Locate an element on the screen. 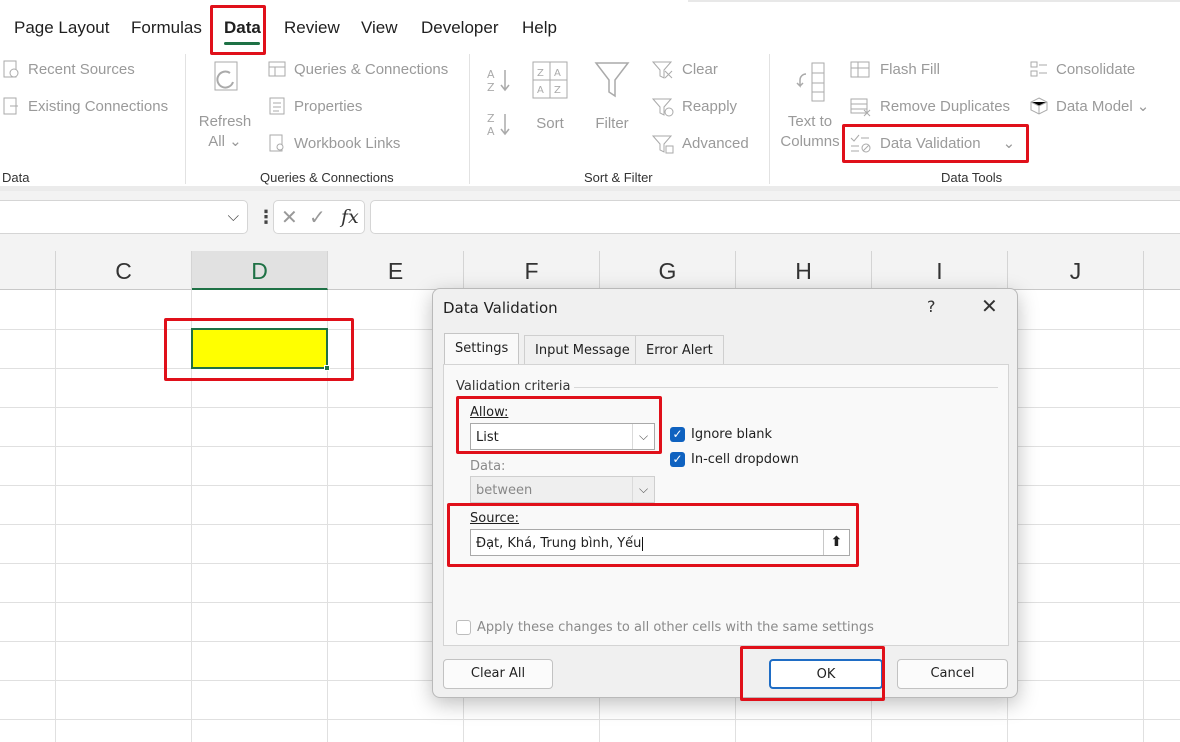 This screenshot has width=1180, height=742. cancel-button: Cancel is located at coordinates (952, 674).